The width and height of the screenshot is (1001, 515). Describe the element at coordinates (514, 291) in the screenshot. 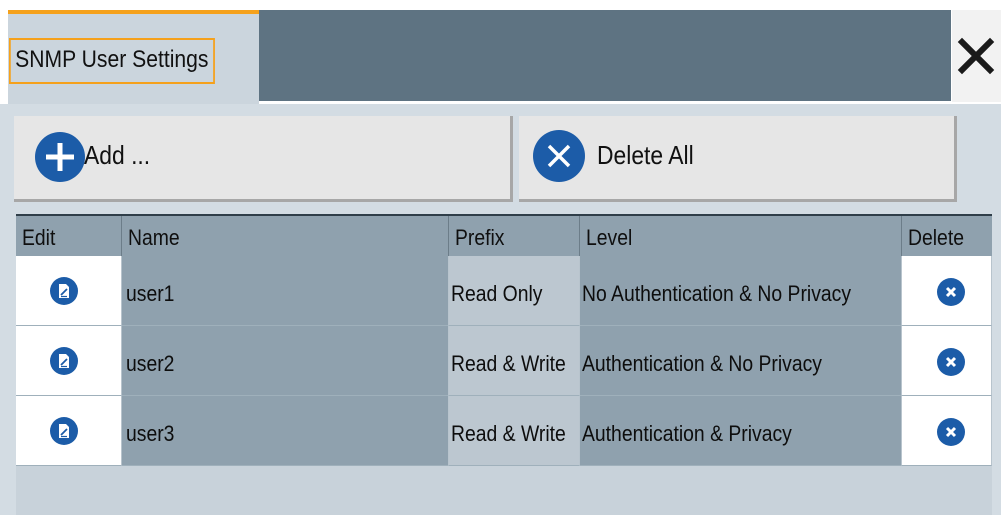

I see `prefix-cell: Read Only` at that location.